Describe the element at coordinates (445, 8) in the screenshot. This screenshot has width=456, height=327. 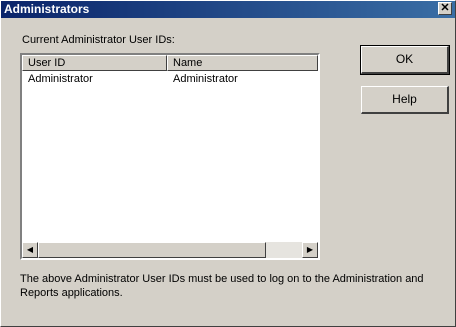
I see `close-button: ✕` at that location.